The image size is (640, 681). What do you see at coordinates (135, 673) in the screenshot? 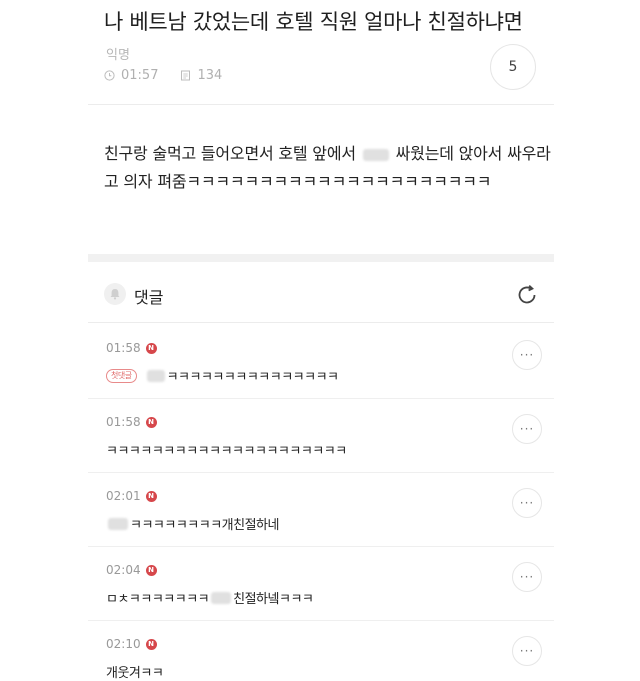
I see `comment-text: 개웃겨ㅋㅋ` at bounding box center [135, 673].